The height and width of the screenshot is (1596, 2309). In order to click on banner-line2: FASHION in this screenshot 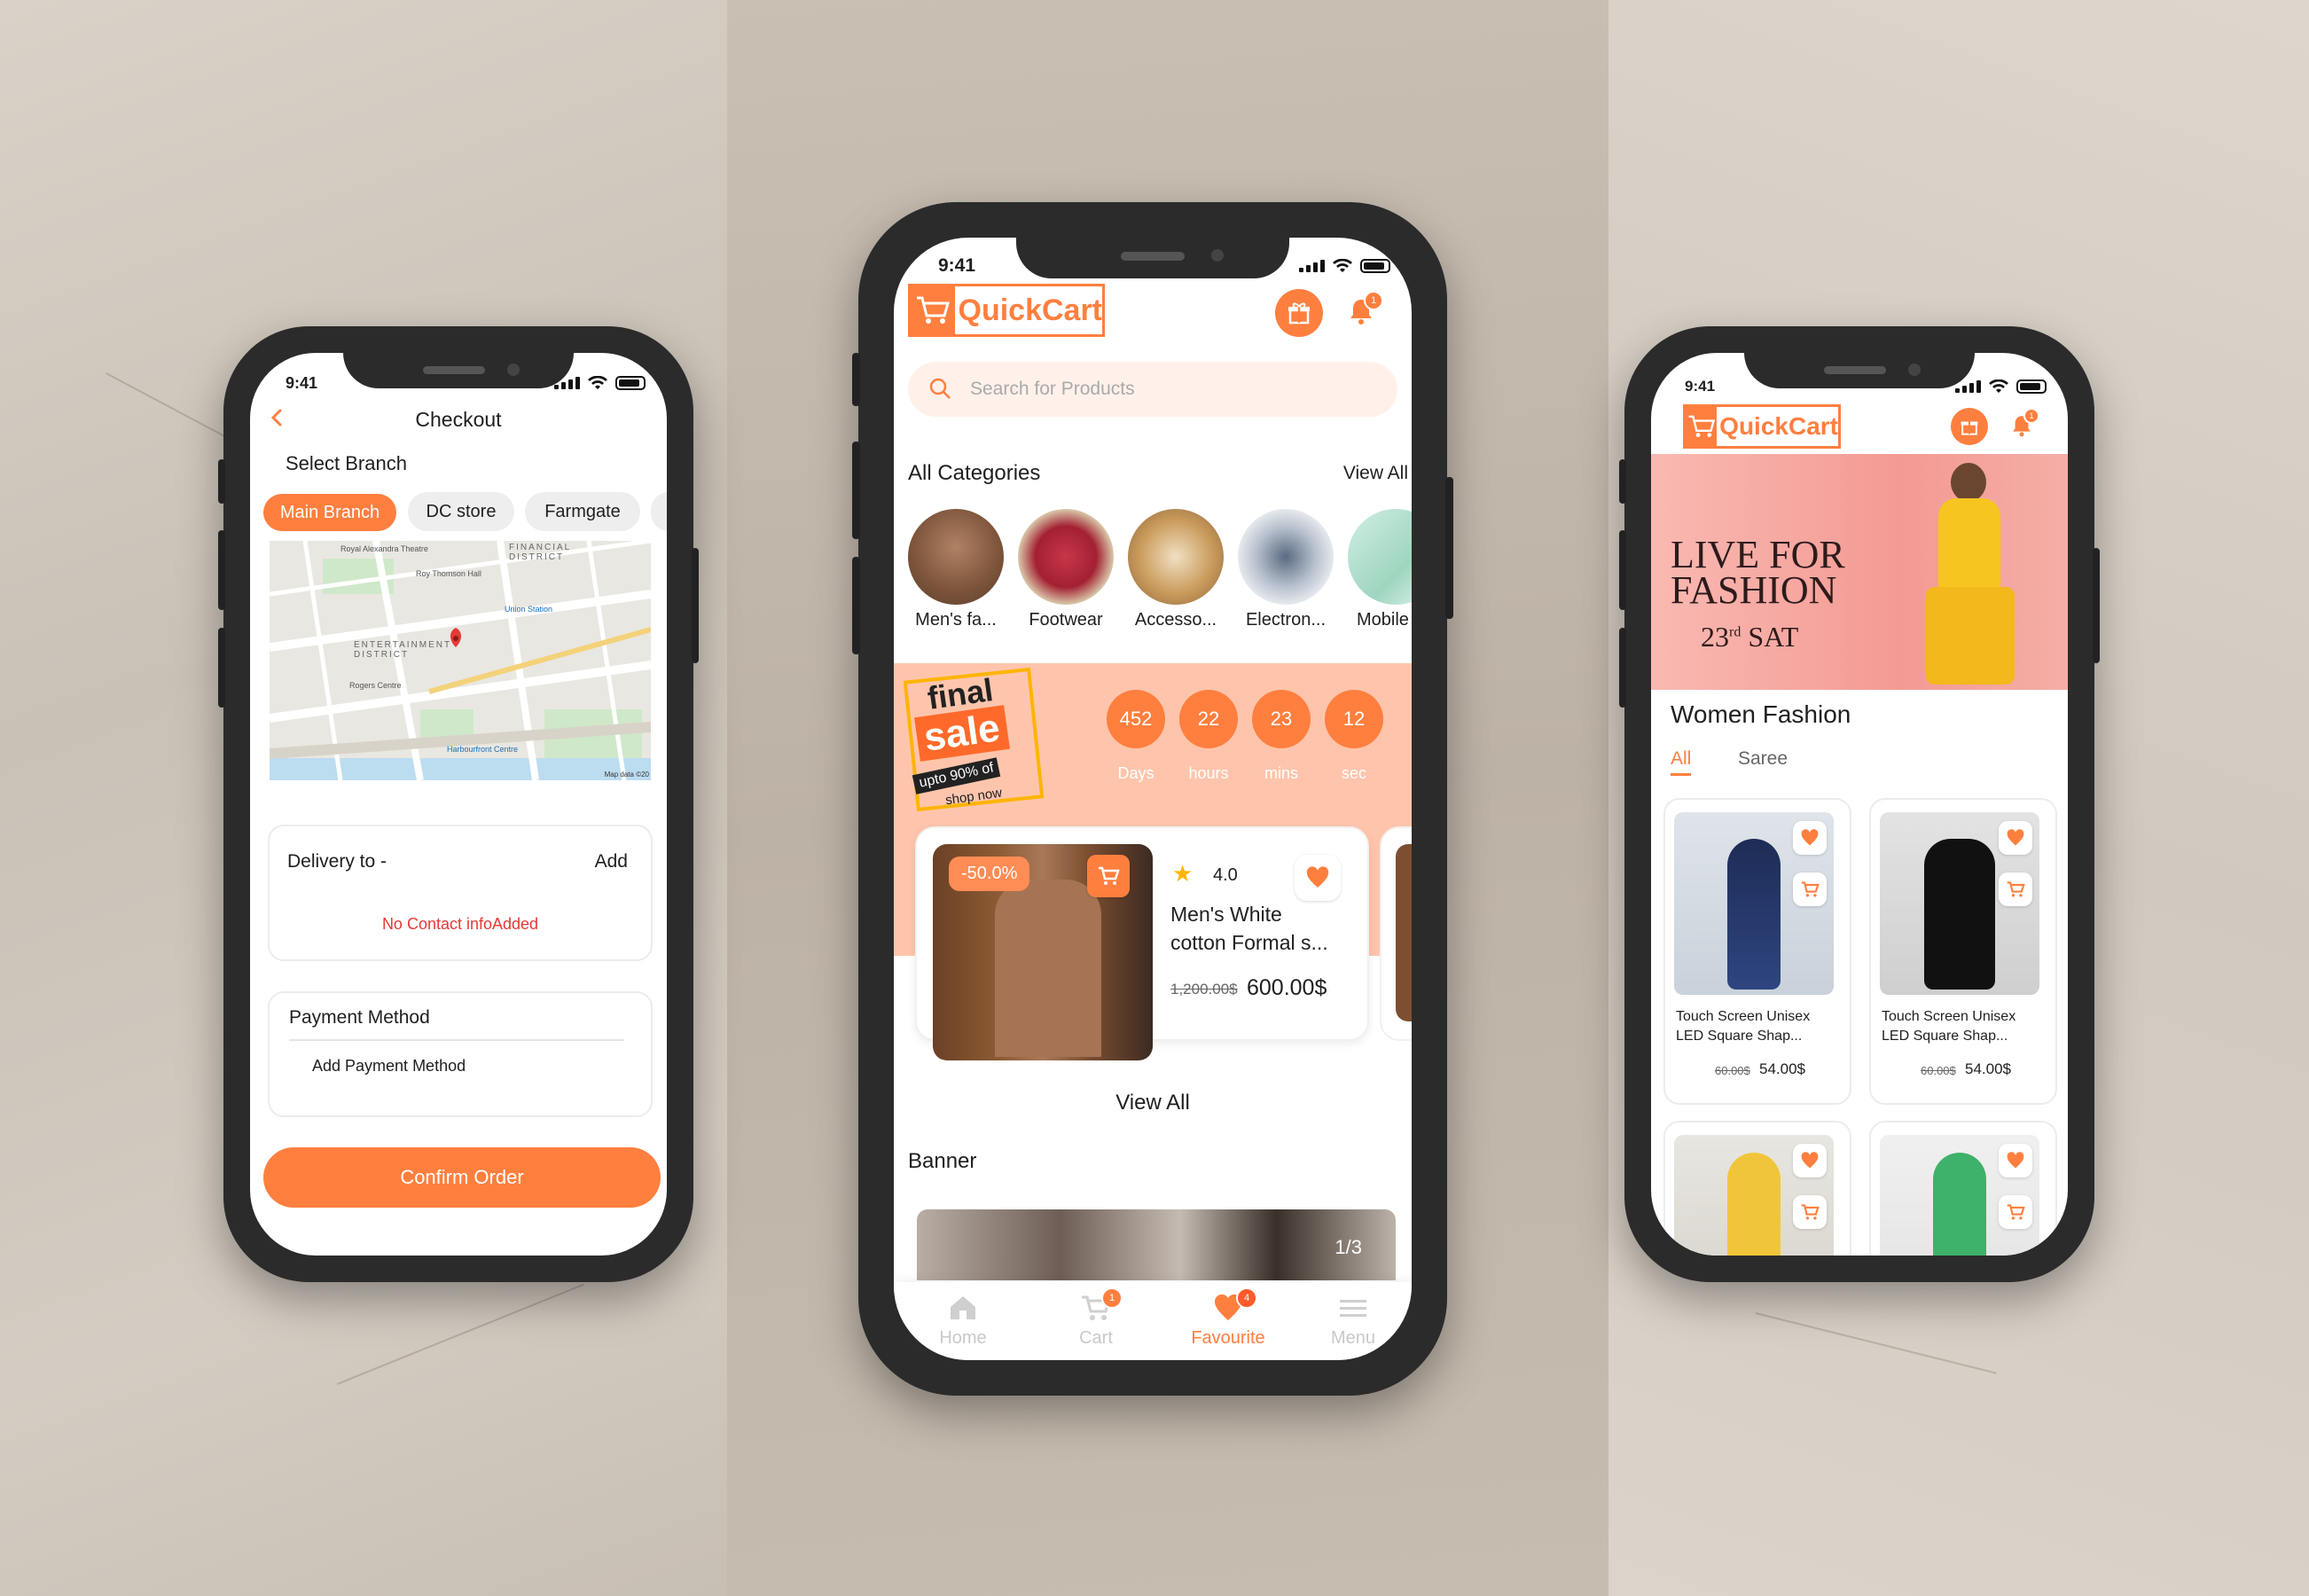, I will do `click(1754, 590)`.